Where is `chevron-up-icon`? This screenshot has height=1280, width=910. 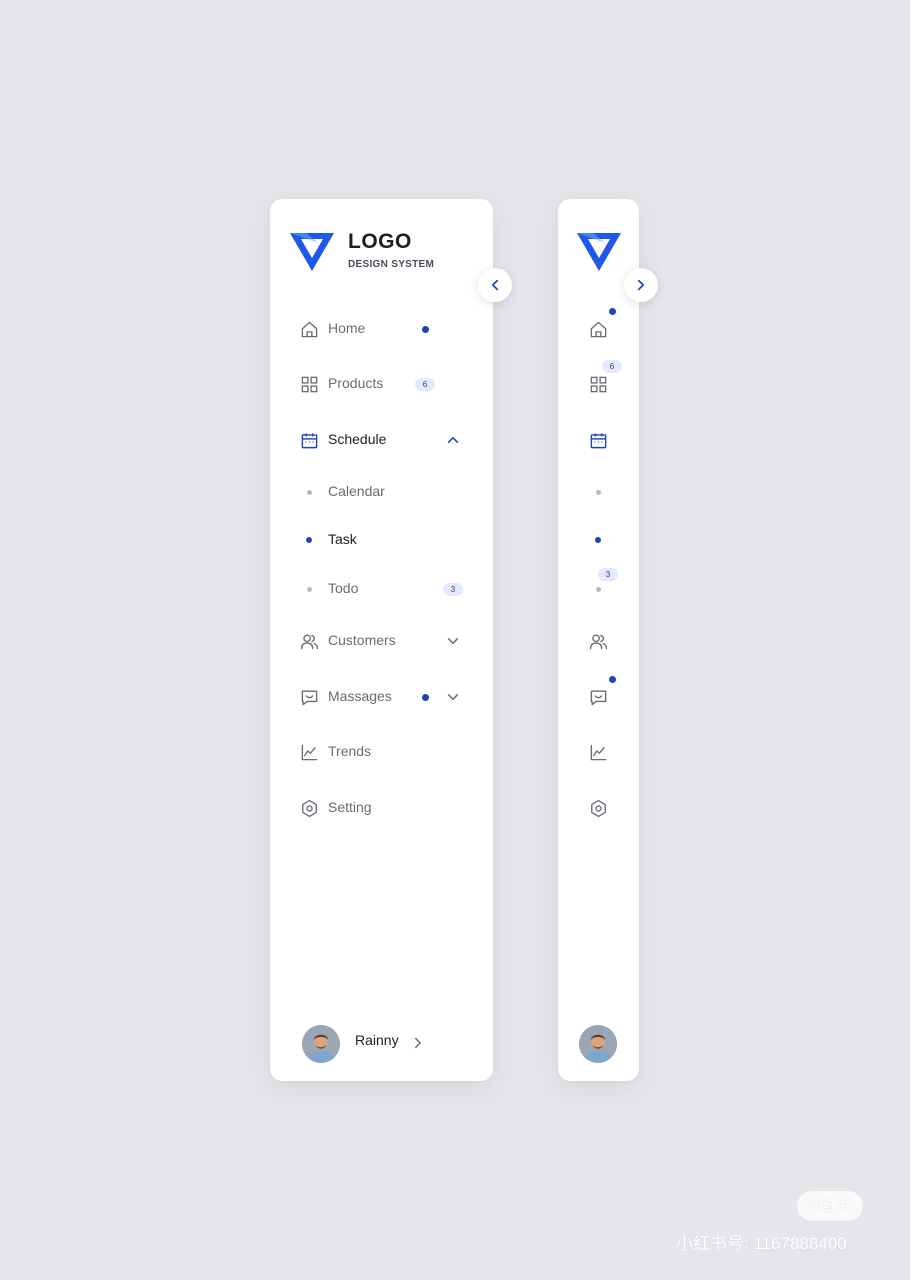
chevron-up-icon is located at coordinates (453, 440).